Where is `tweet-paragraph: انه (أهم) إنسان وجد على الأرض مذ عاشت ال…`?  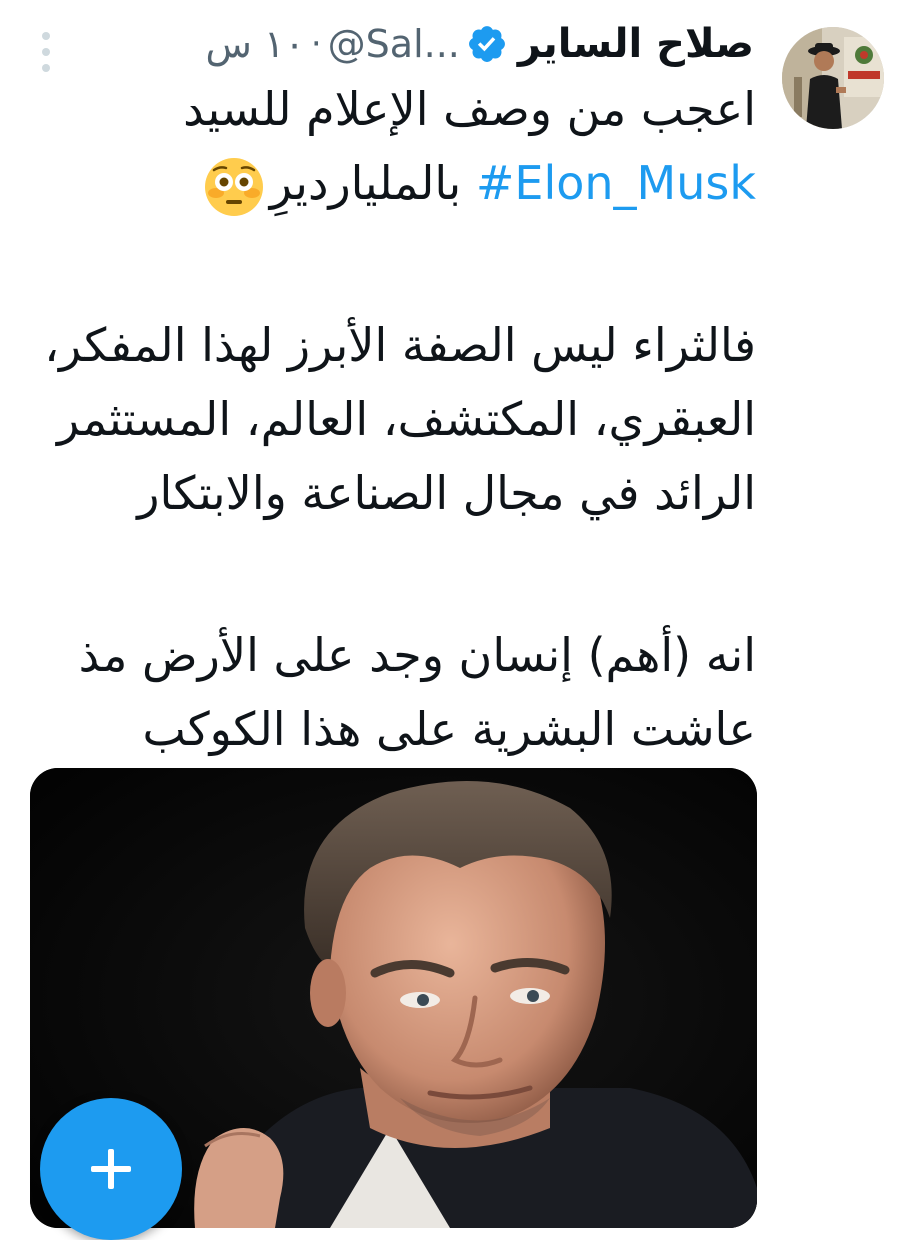
tweet-paragraph: انه (أهم) إنسان وجد على الأرض مذ عاشت ال… is located at coordinates (417, 692).